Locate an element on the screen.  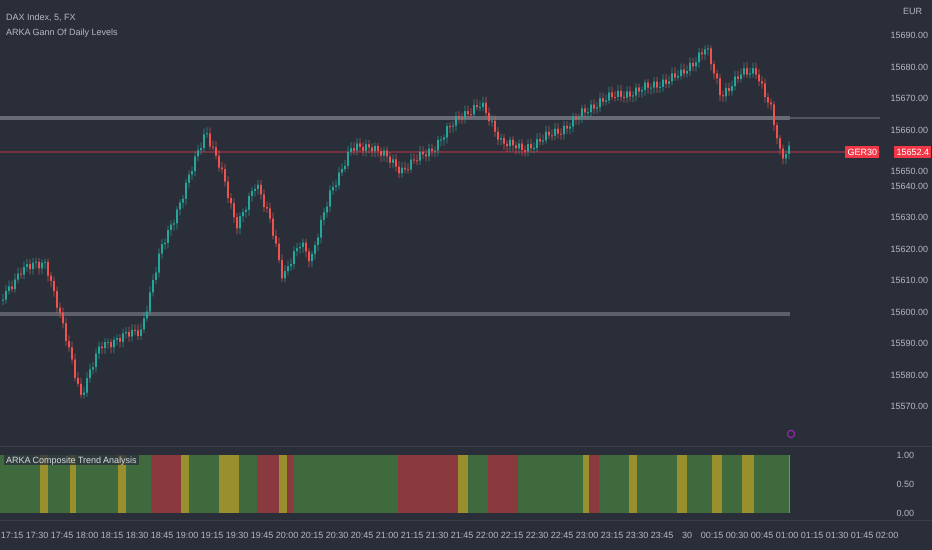
time-tick: 17:45 is located at coordinates (62, 535).